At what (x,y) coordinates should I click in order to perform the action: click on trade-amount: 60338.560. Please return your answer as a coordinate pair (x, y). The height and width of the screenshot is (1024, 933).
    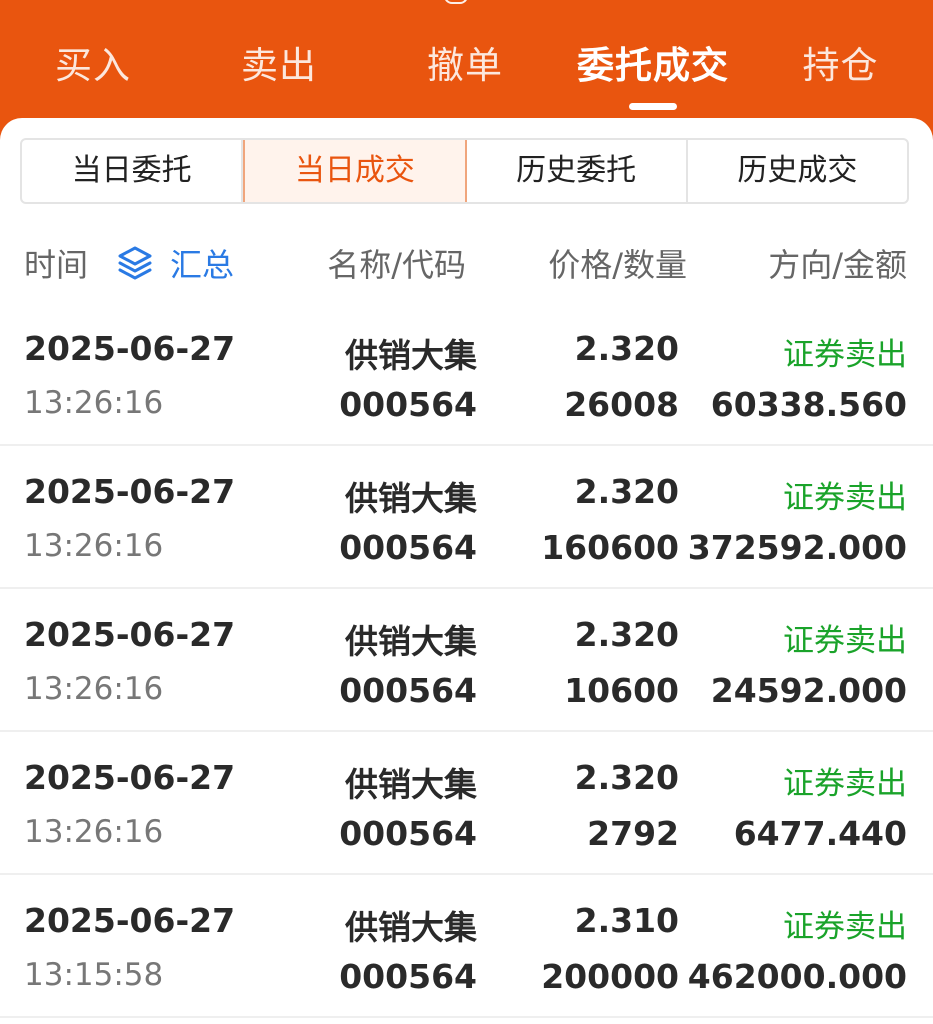
    Looking at the image, I should click on (808, 404).